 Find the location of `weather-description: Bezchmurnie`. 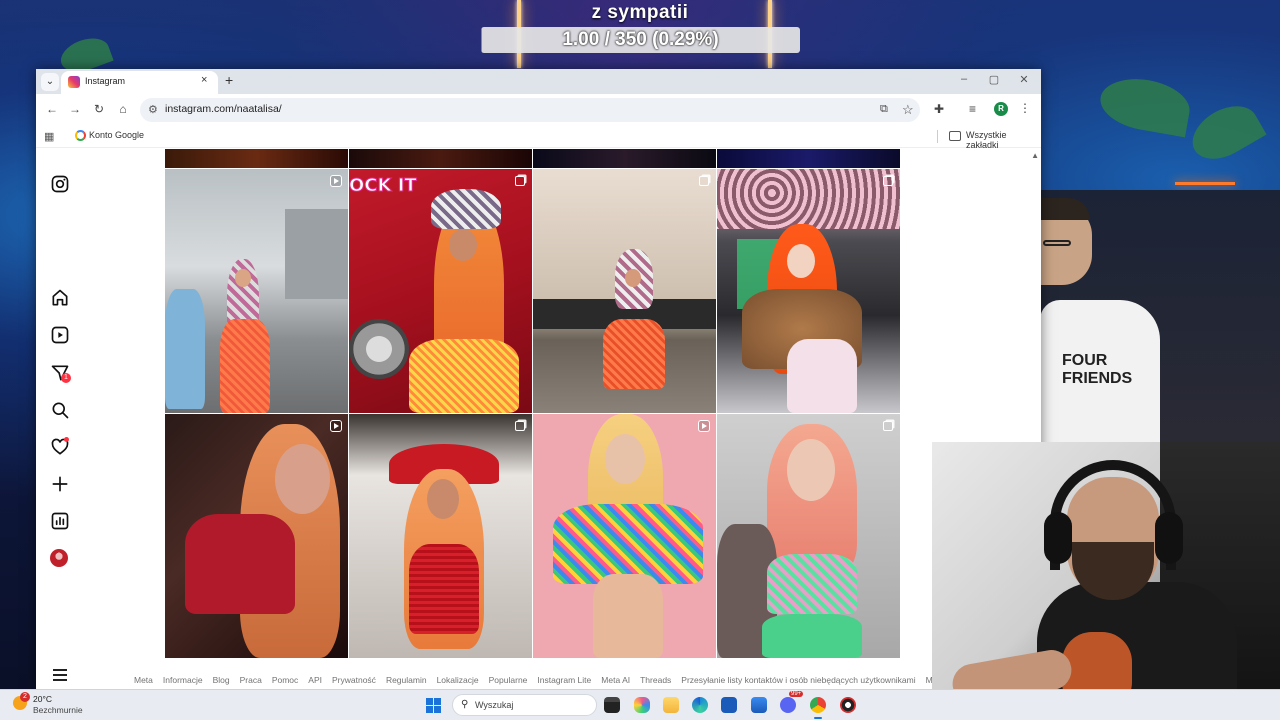

weather-description: Bezchmurnie is located at coordinates (58, 710).